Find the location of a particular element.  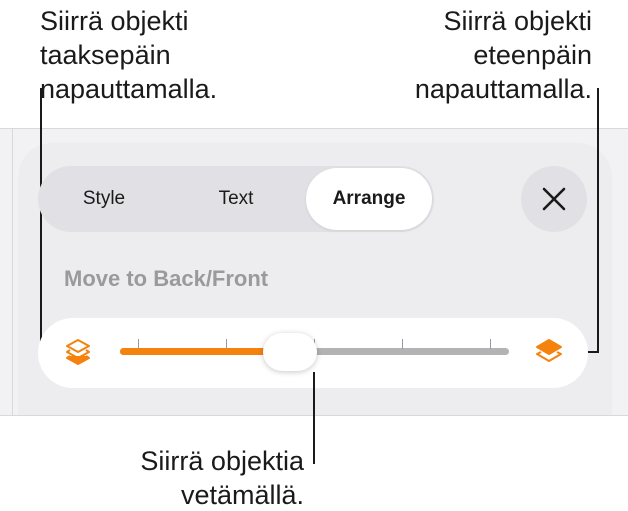

tab-text: Text is located at coordinates (236, 199).